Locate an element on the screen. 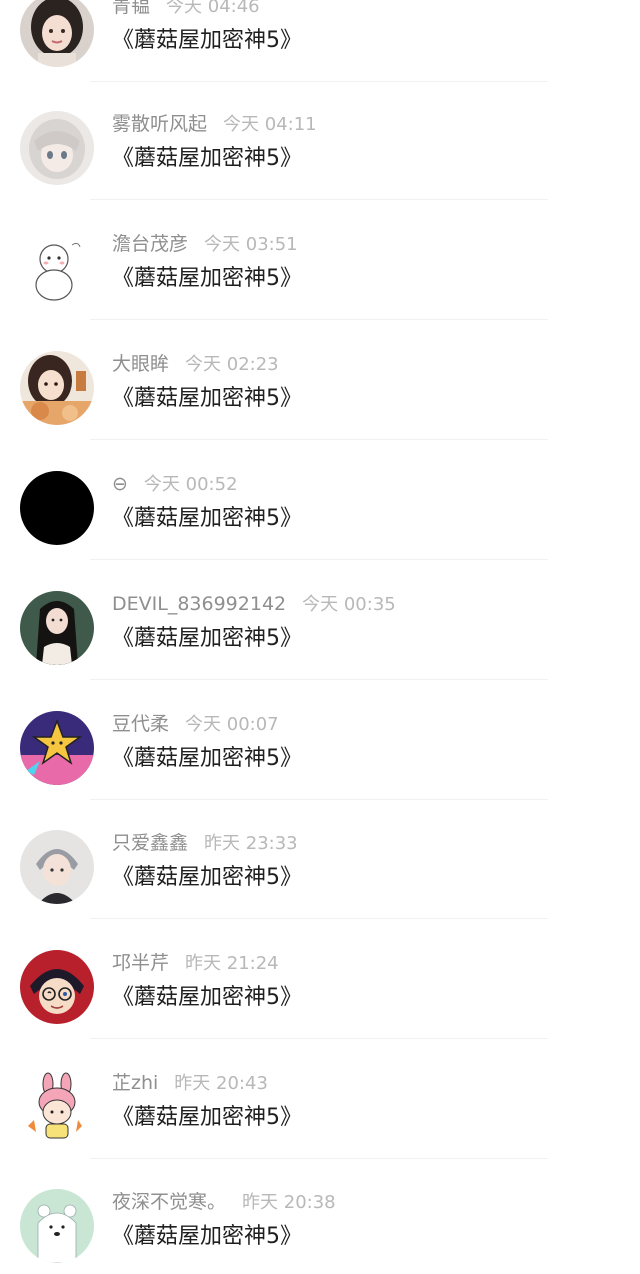 This screenshot has width=640, height=1274. comment-meta: 芷zhi 昨天 20:43 is located at coordinates (190, 1083).